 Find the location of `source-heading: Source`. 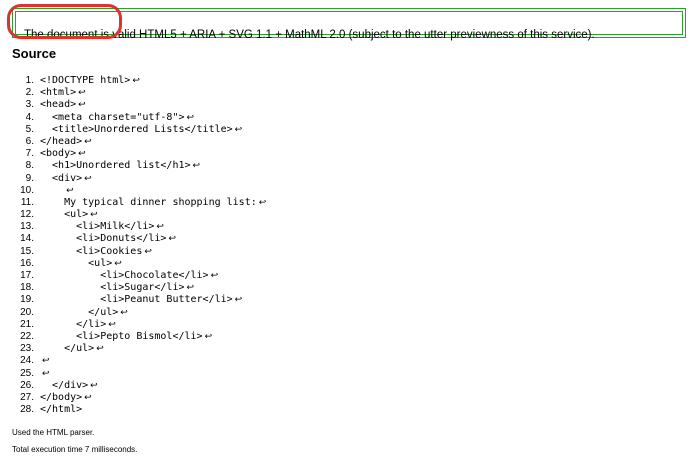

source-heading: Source is located at coordinates (34, 53).